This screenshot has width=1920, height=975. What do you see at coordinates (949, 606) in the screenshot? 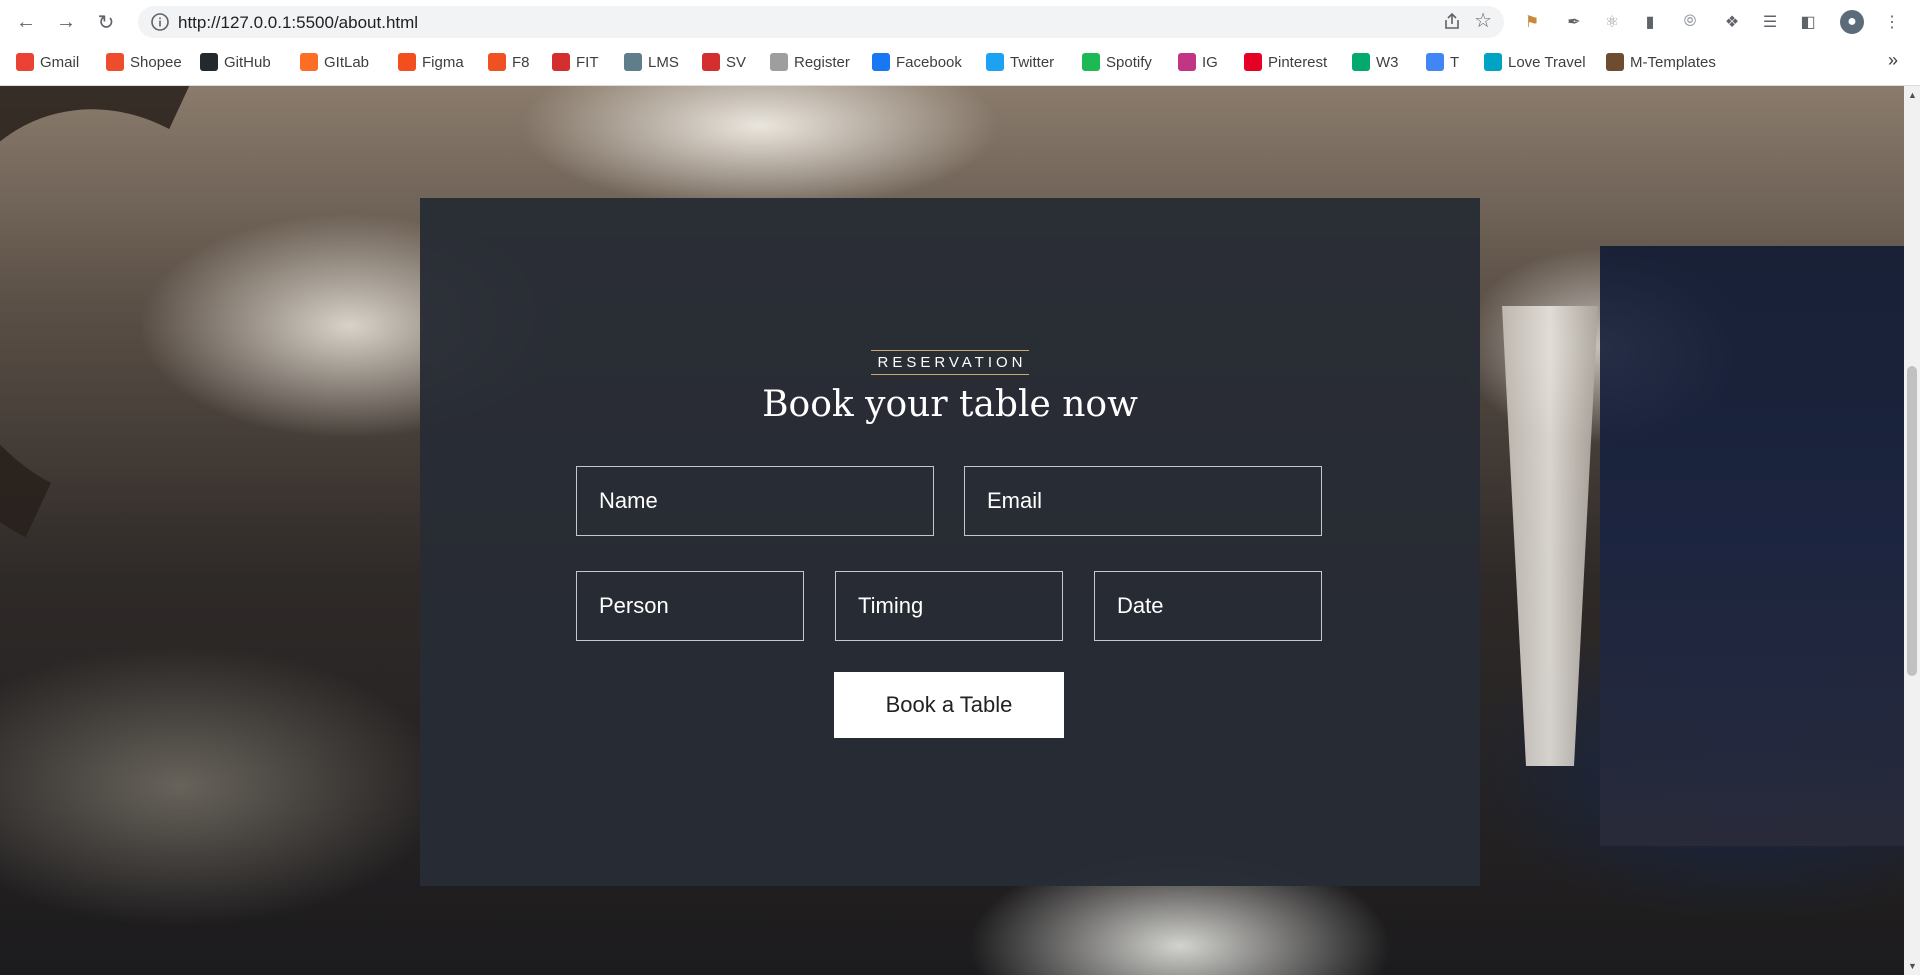
I see `timing-input` at bounding box center [949, 606].